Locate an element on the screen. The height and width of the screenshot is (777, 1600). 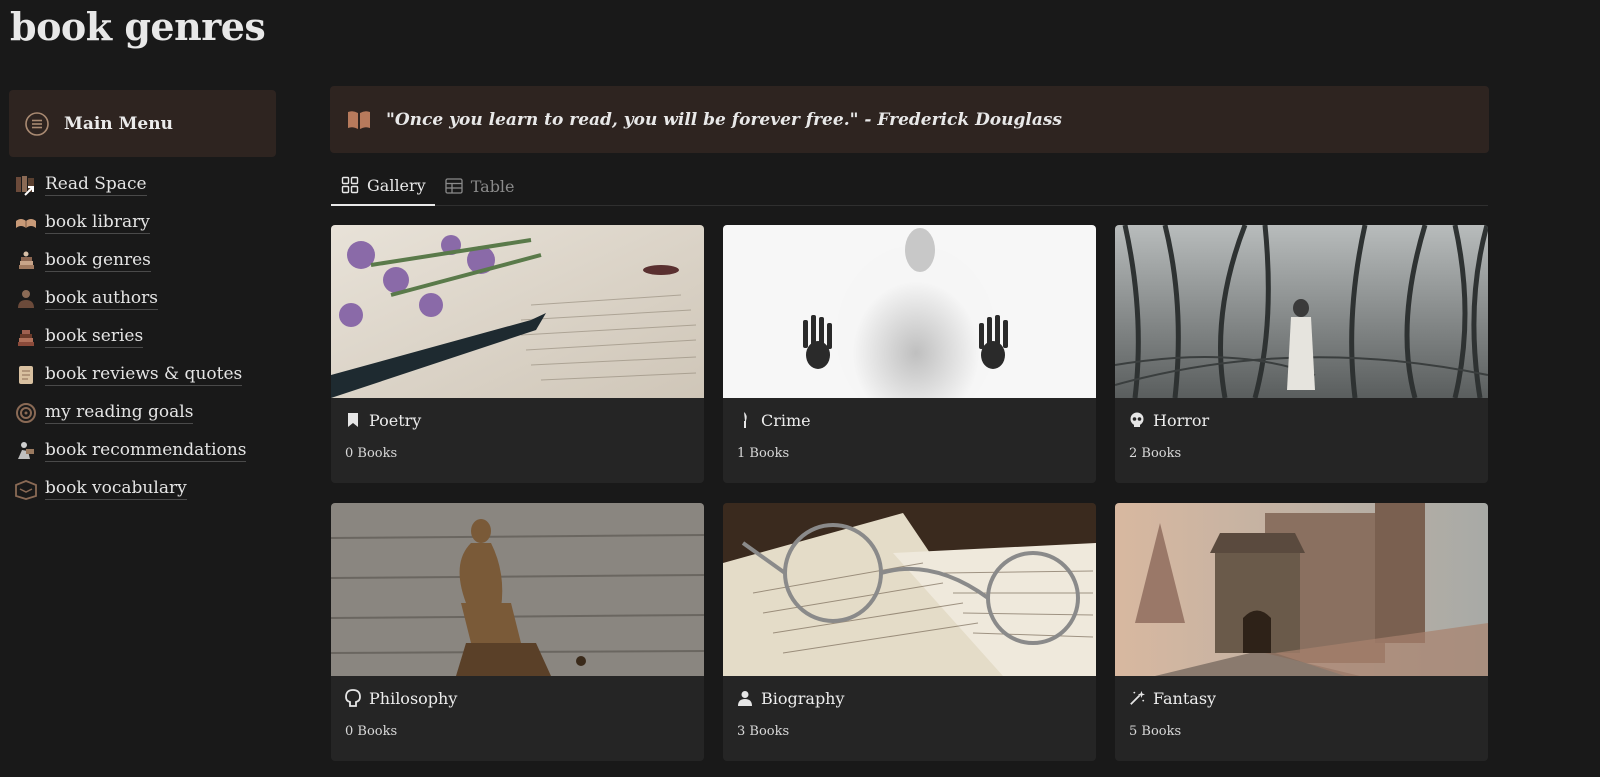
gallery-icon is located at coordinates (350, 185).